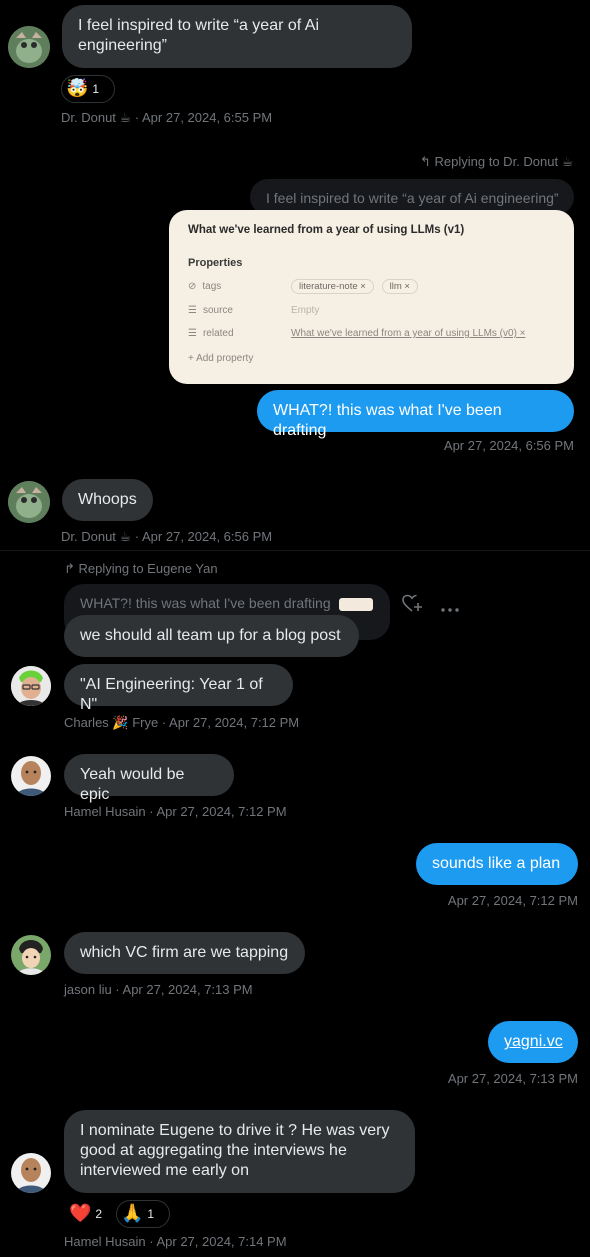  Describe the element at coordinates (182, 722) in the screenshot. I see `message-meta: Charles 🎉 Frye · Apr 27, 2024, 7:12 PM` at that location.